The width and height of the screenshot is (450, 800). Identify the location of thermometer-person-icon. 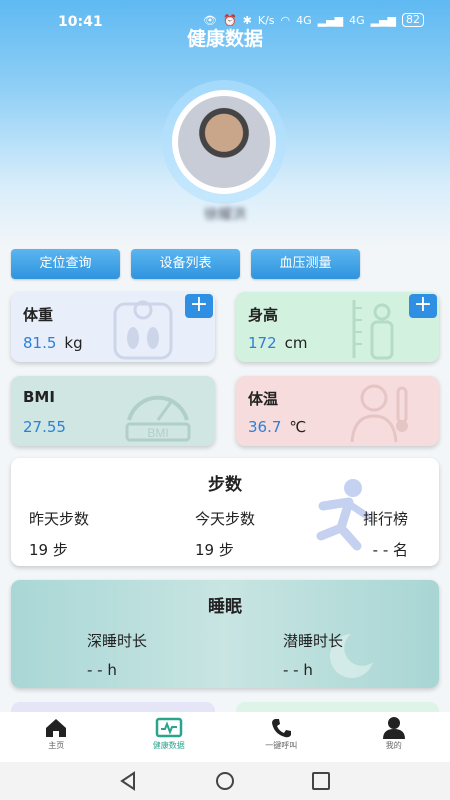
(379, 413).